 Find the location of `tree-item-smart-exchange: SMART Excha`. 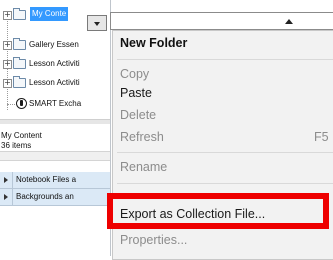

tree-item-smart-exchange: SMART Excha is located at coordinates (55, 104).